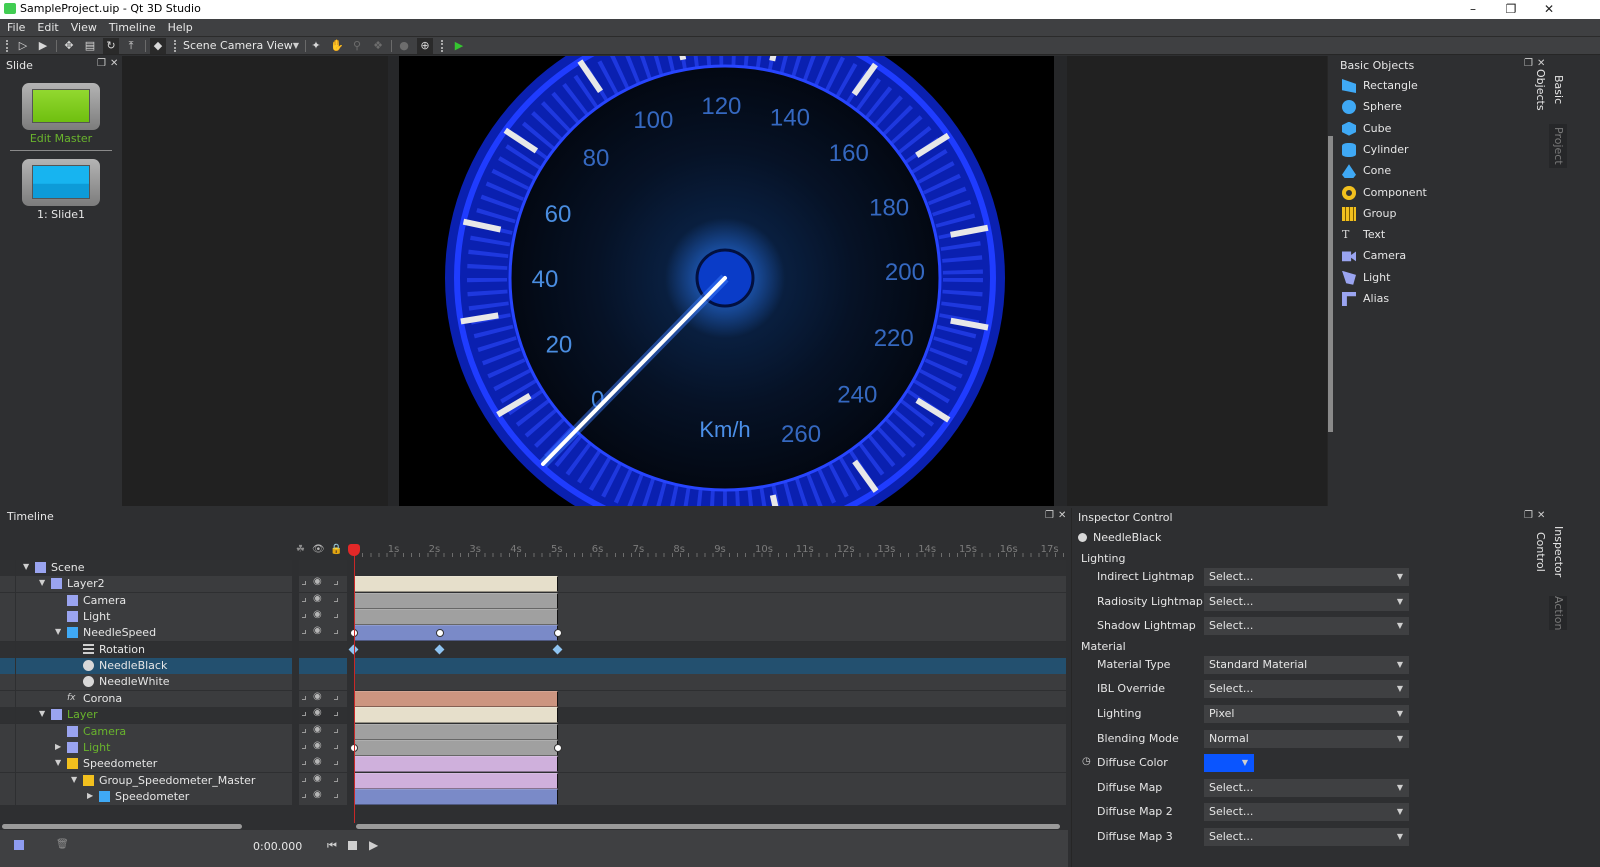 This screenshot has height=867, width=1600. What do you see at coordinates (15, 27) in the screenshot?
I see `menu-file: File` at bounding box center [15, 27].